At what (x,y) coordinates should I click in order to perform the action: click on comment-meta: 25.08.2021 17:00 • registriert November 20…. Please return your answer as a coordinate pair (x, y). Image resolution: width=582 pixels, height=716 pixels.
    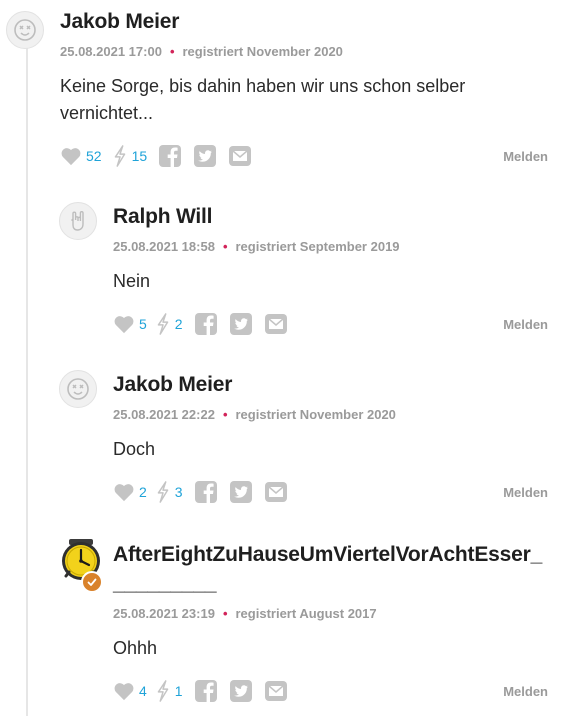
    Looking at the image, I should click on (201, 51).